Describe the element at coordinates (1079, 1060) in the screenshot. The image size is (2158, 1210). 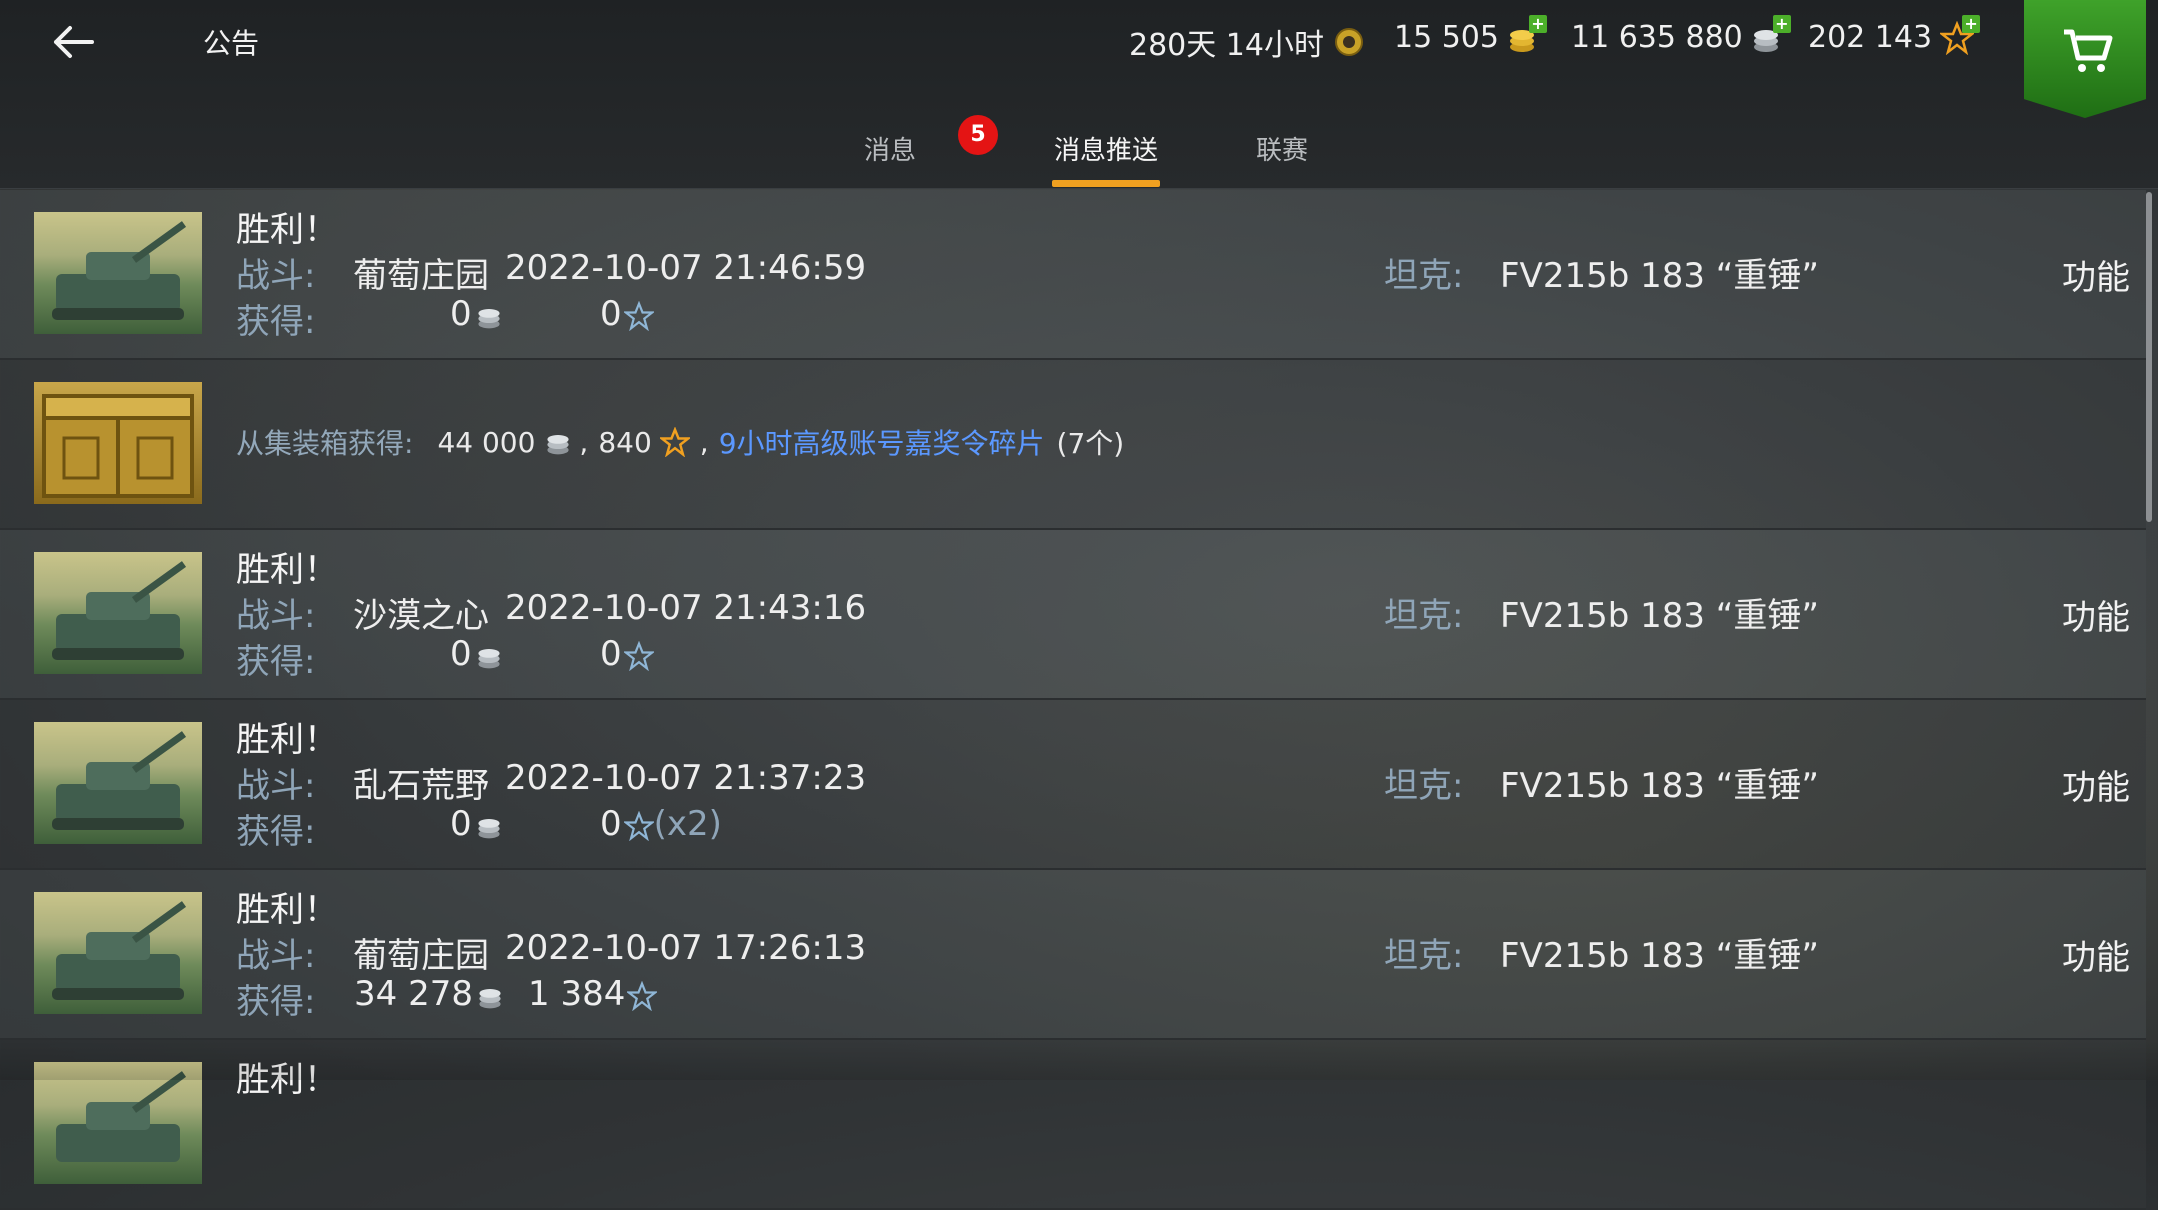
I see `bottom-shade` at that location.